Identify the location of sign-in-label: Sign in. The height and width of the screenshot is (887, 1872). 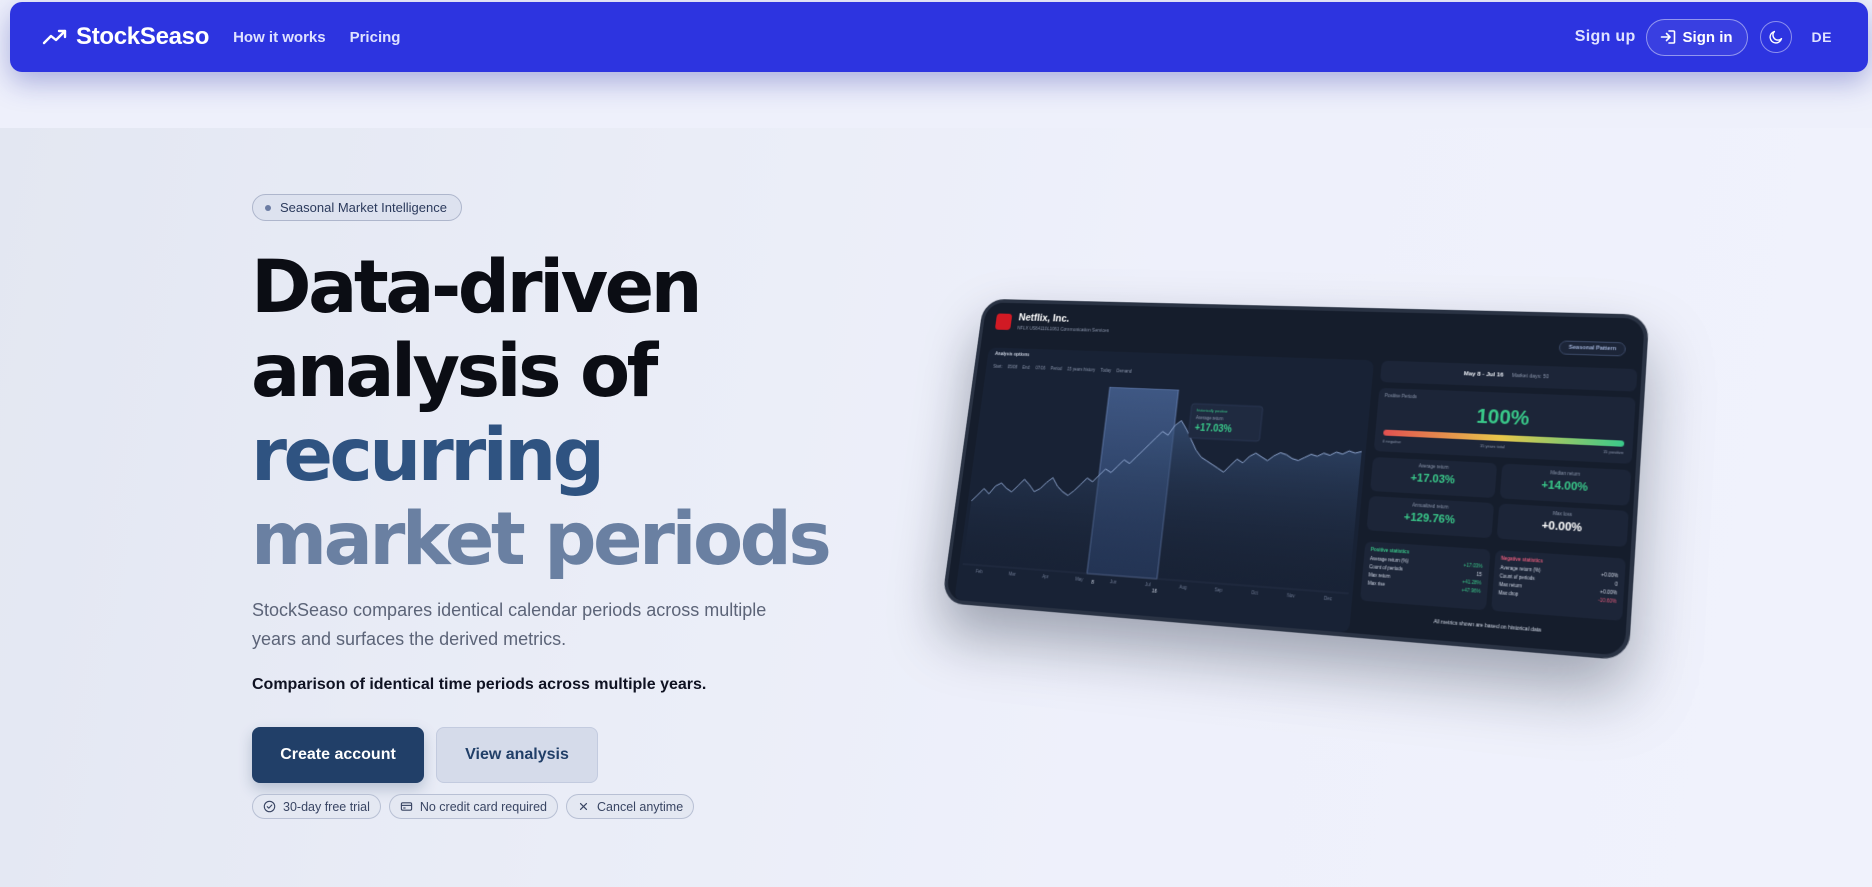
(1707, 37).